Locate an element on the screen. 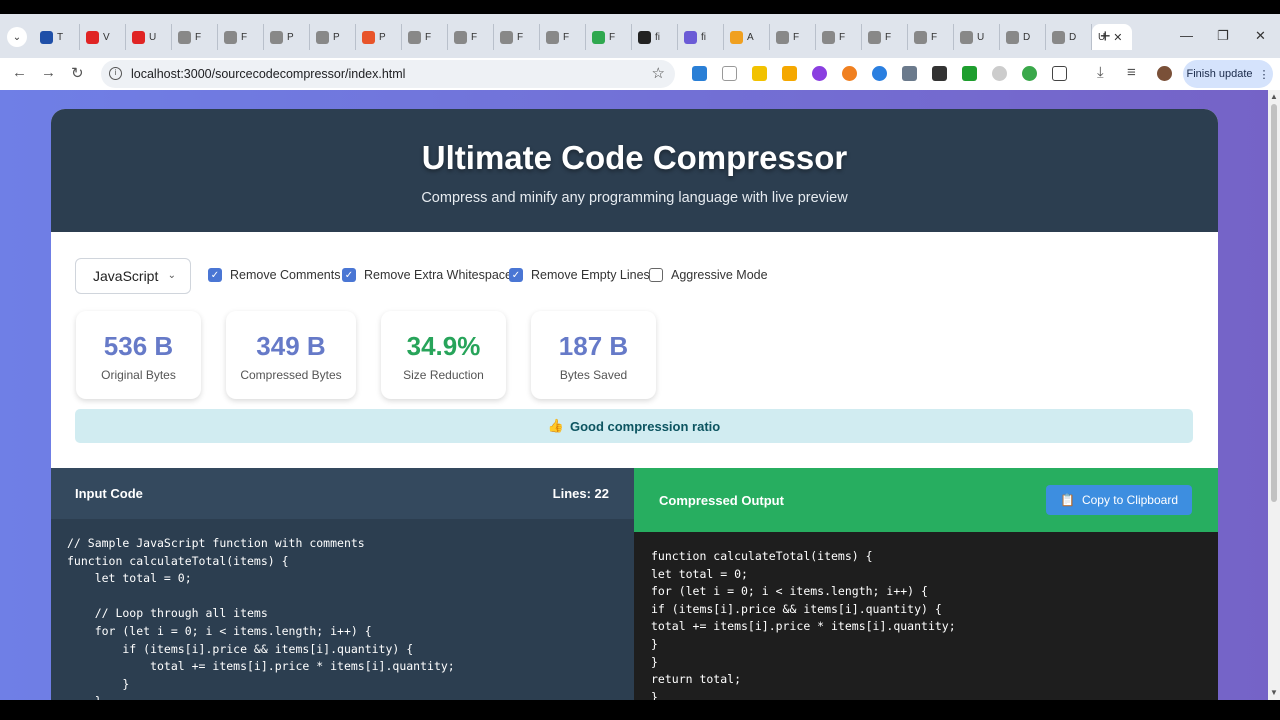 This screenshot has width=1280, height=720. clipboard-icon: 📋 is located at coordinates (1067, 500).